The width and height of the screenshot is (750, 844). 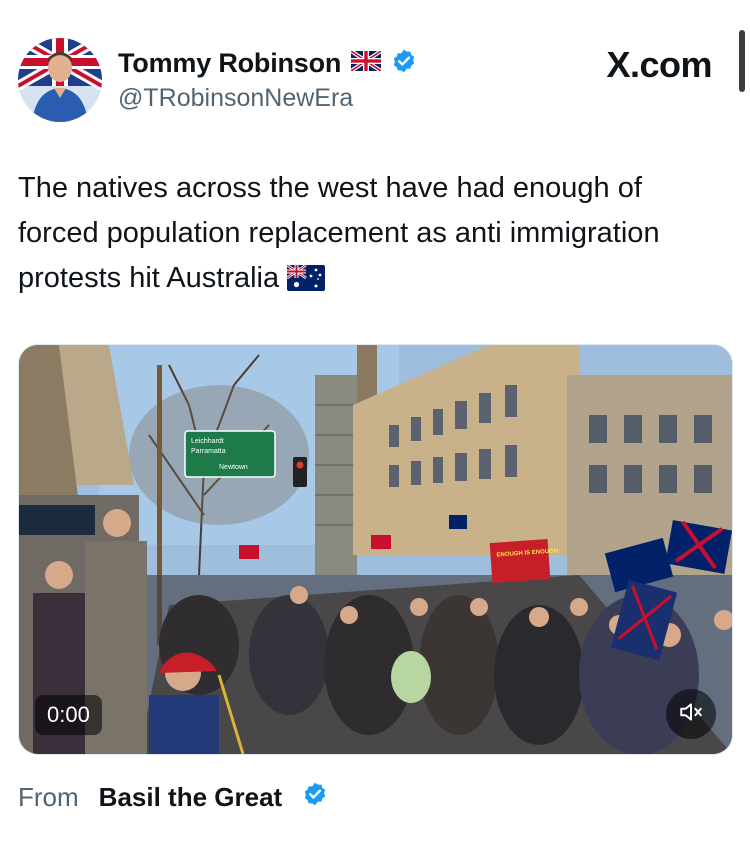 What do you see at coordinates (235, 98) in the screenshot?
I see `author-handle: @TRobinsonNewEra` at bounding box center [235, 98].